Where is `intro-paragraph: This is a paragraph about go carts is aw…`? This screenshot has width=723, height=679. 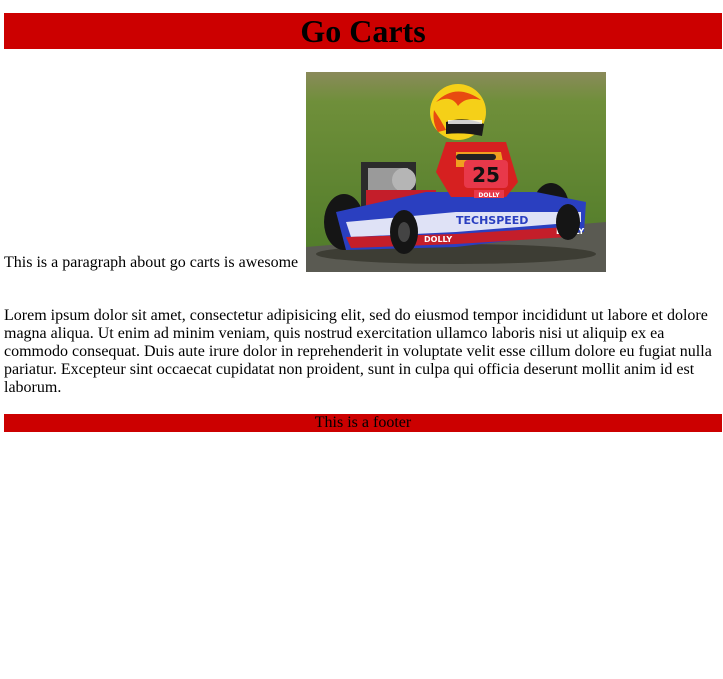 intro-paragraph: This is a paragraph about go carts is aw… is located at coordinates (151, 262).